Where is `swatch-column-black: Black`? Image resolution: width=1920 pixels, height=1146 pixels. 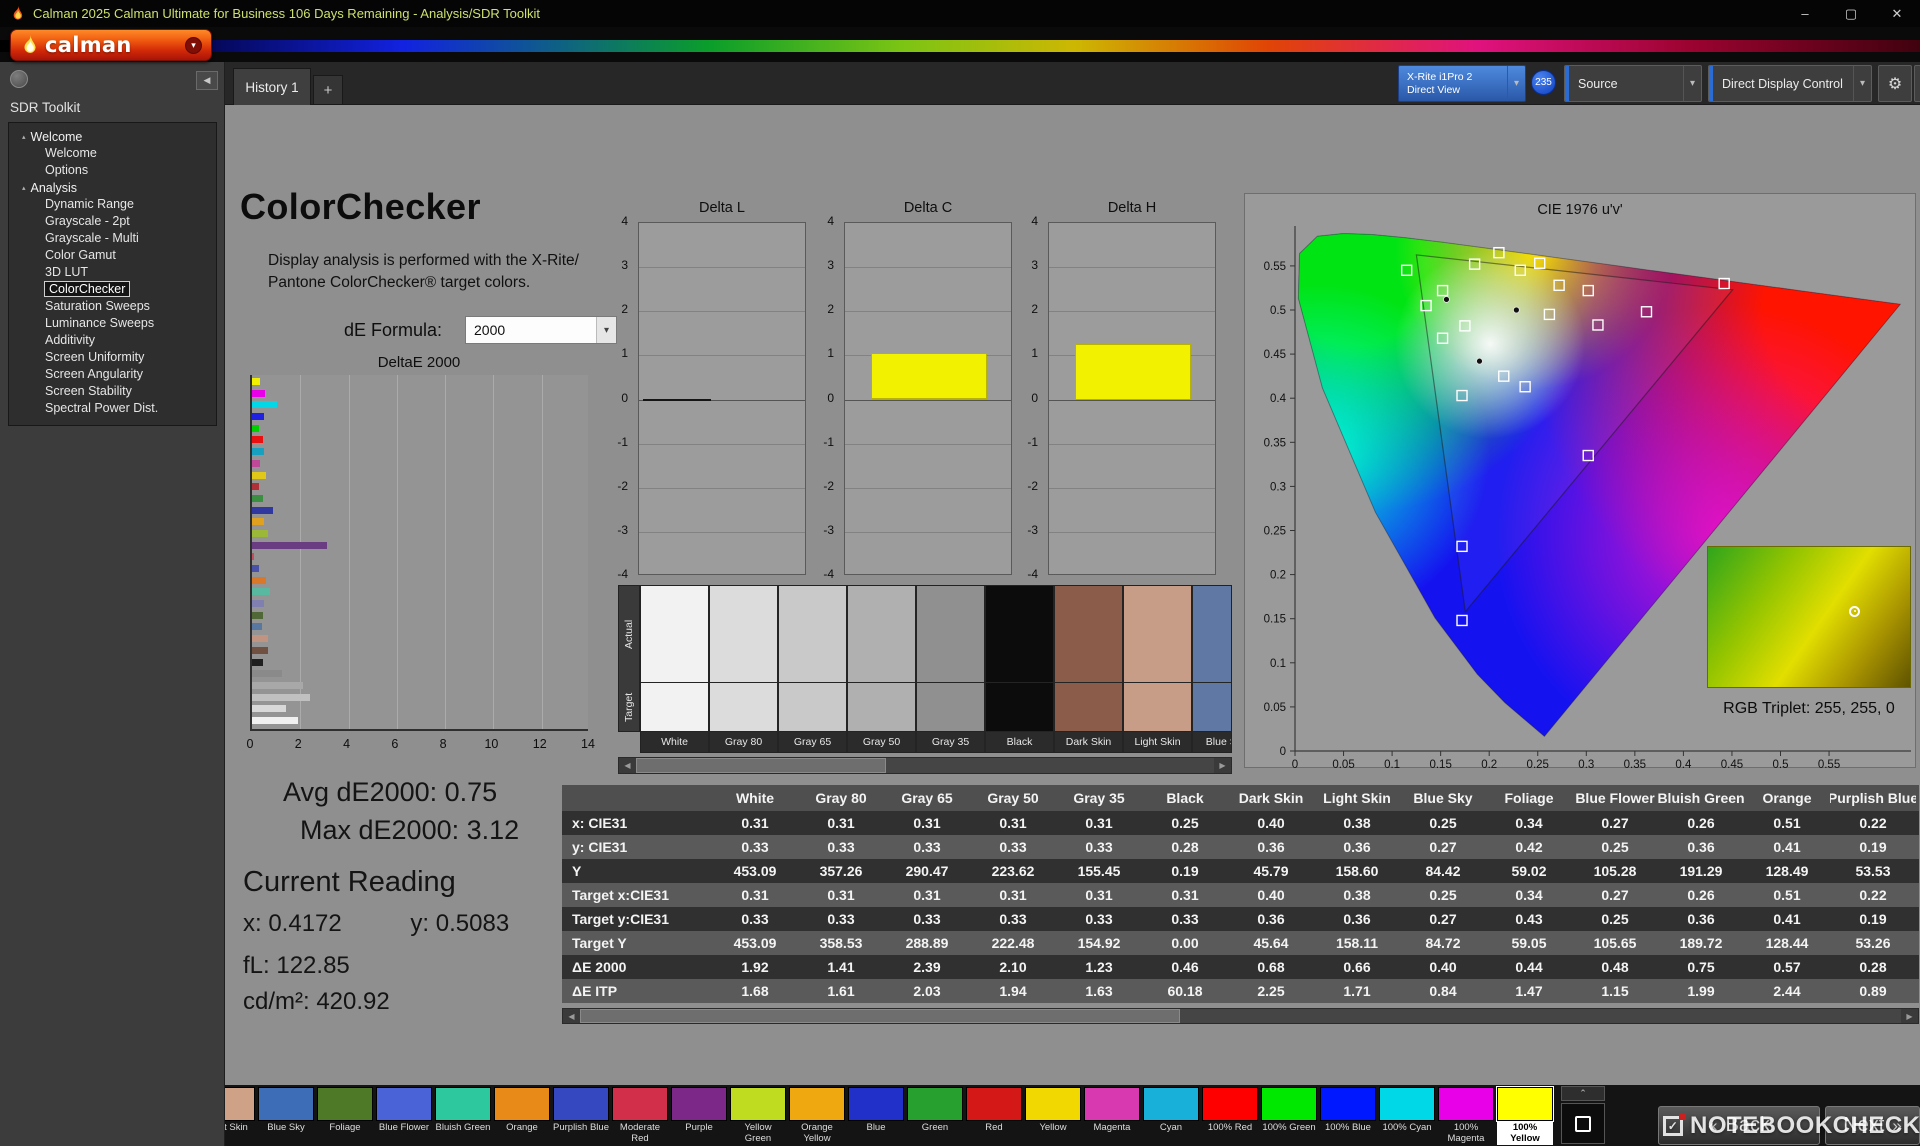 swatch-column-black: Black is located at coordinates (1019, 669).